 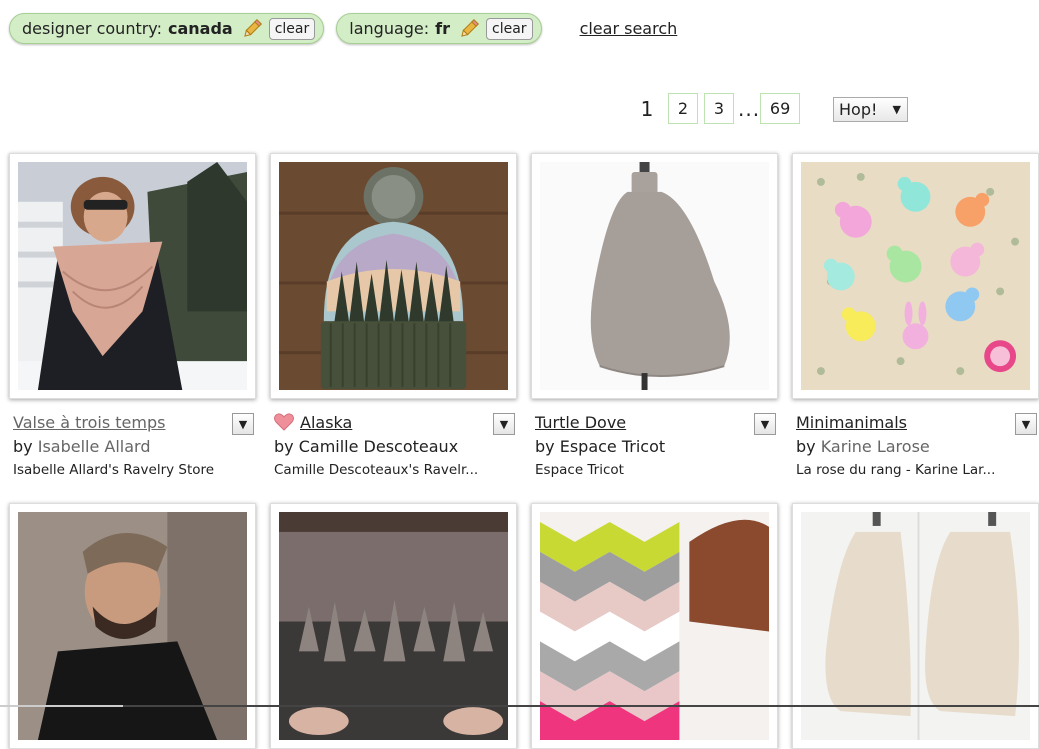 I want to click on favorite-heart-icon, so click(x=284, y=422).